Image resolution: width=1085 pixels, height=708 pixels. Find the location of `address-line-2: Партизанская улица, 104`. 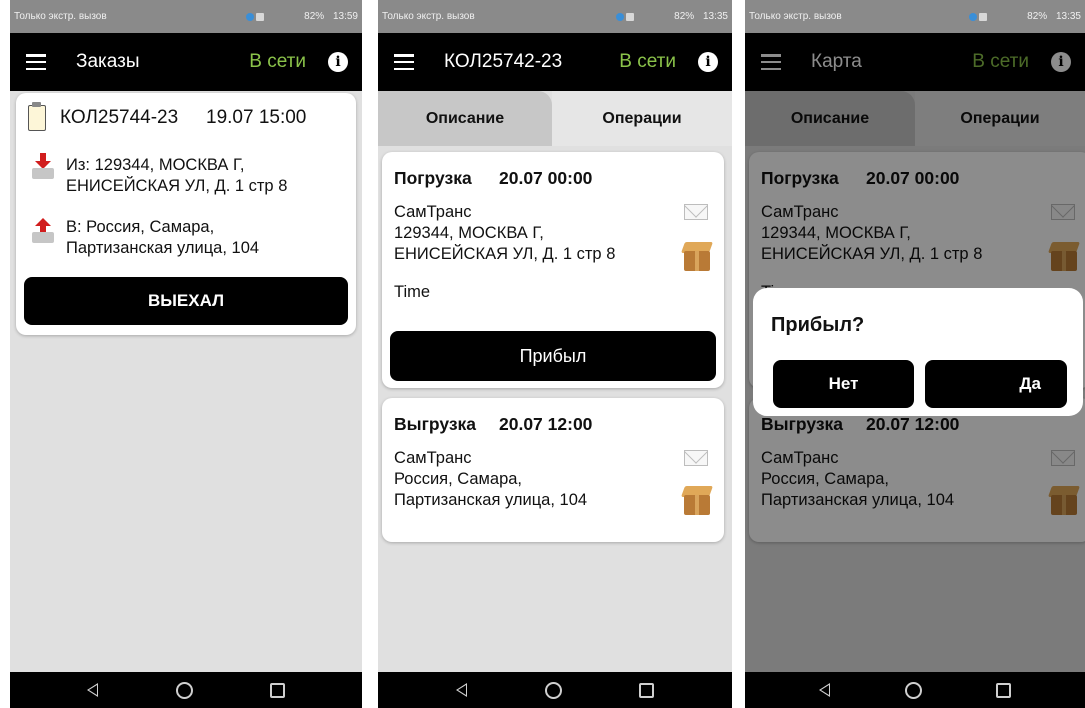

address-line-2: Партизанская улица, 104 is located at coordinates (491, 500).